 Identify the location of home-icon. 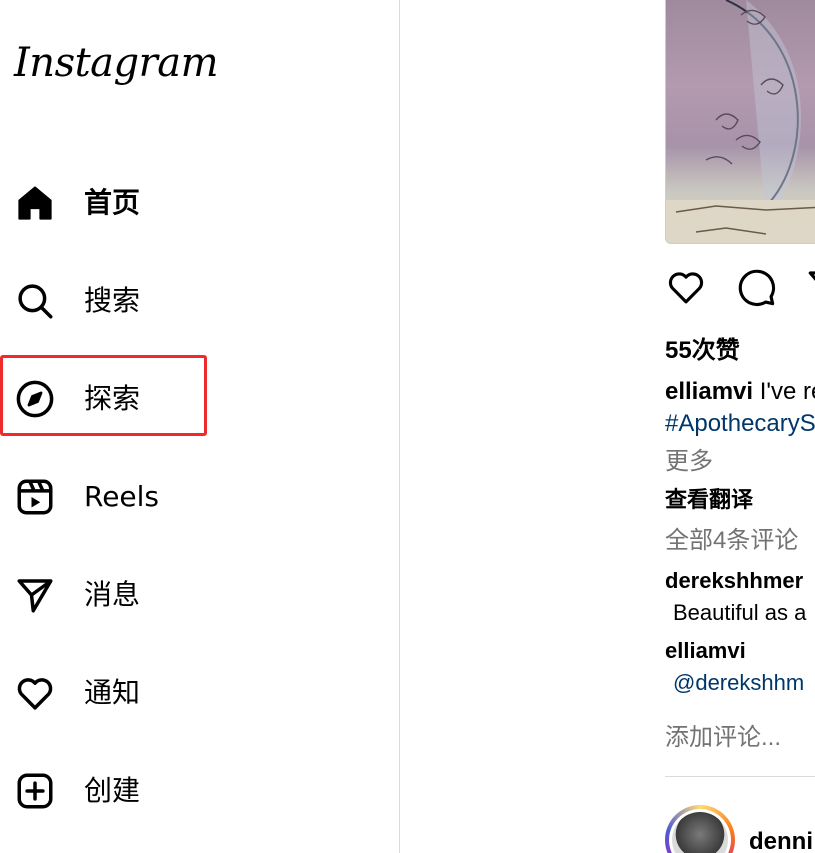
(35, 203).